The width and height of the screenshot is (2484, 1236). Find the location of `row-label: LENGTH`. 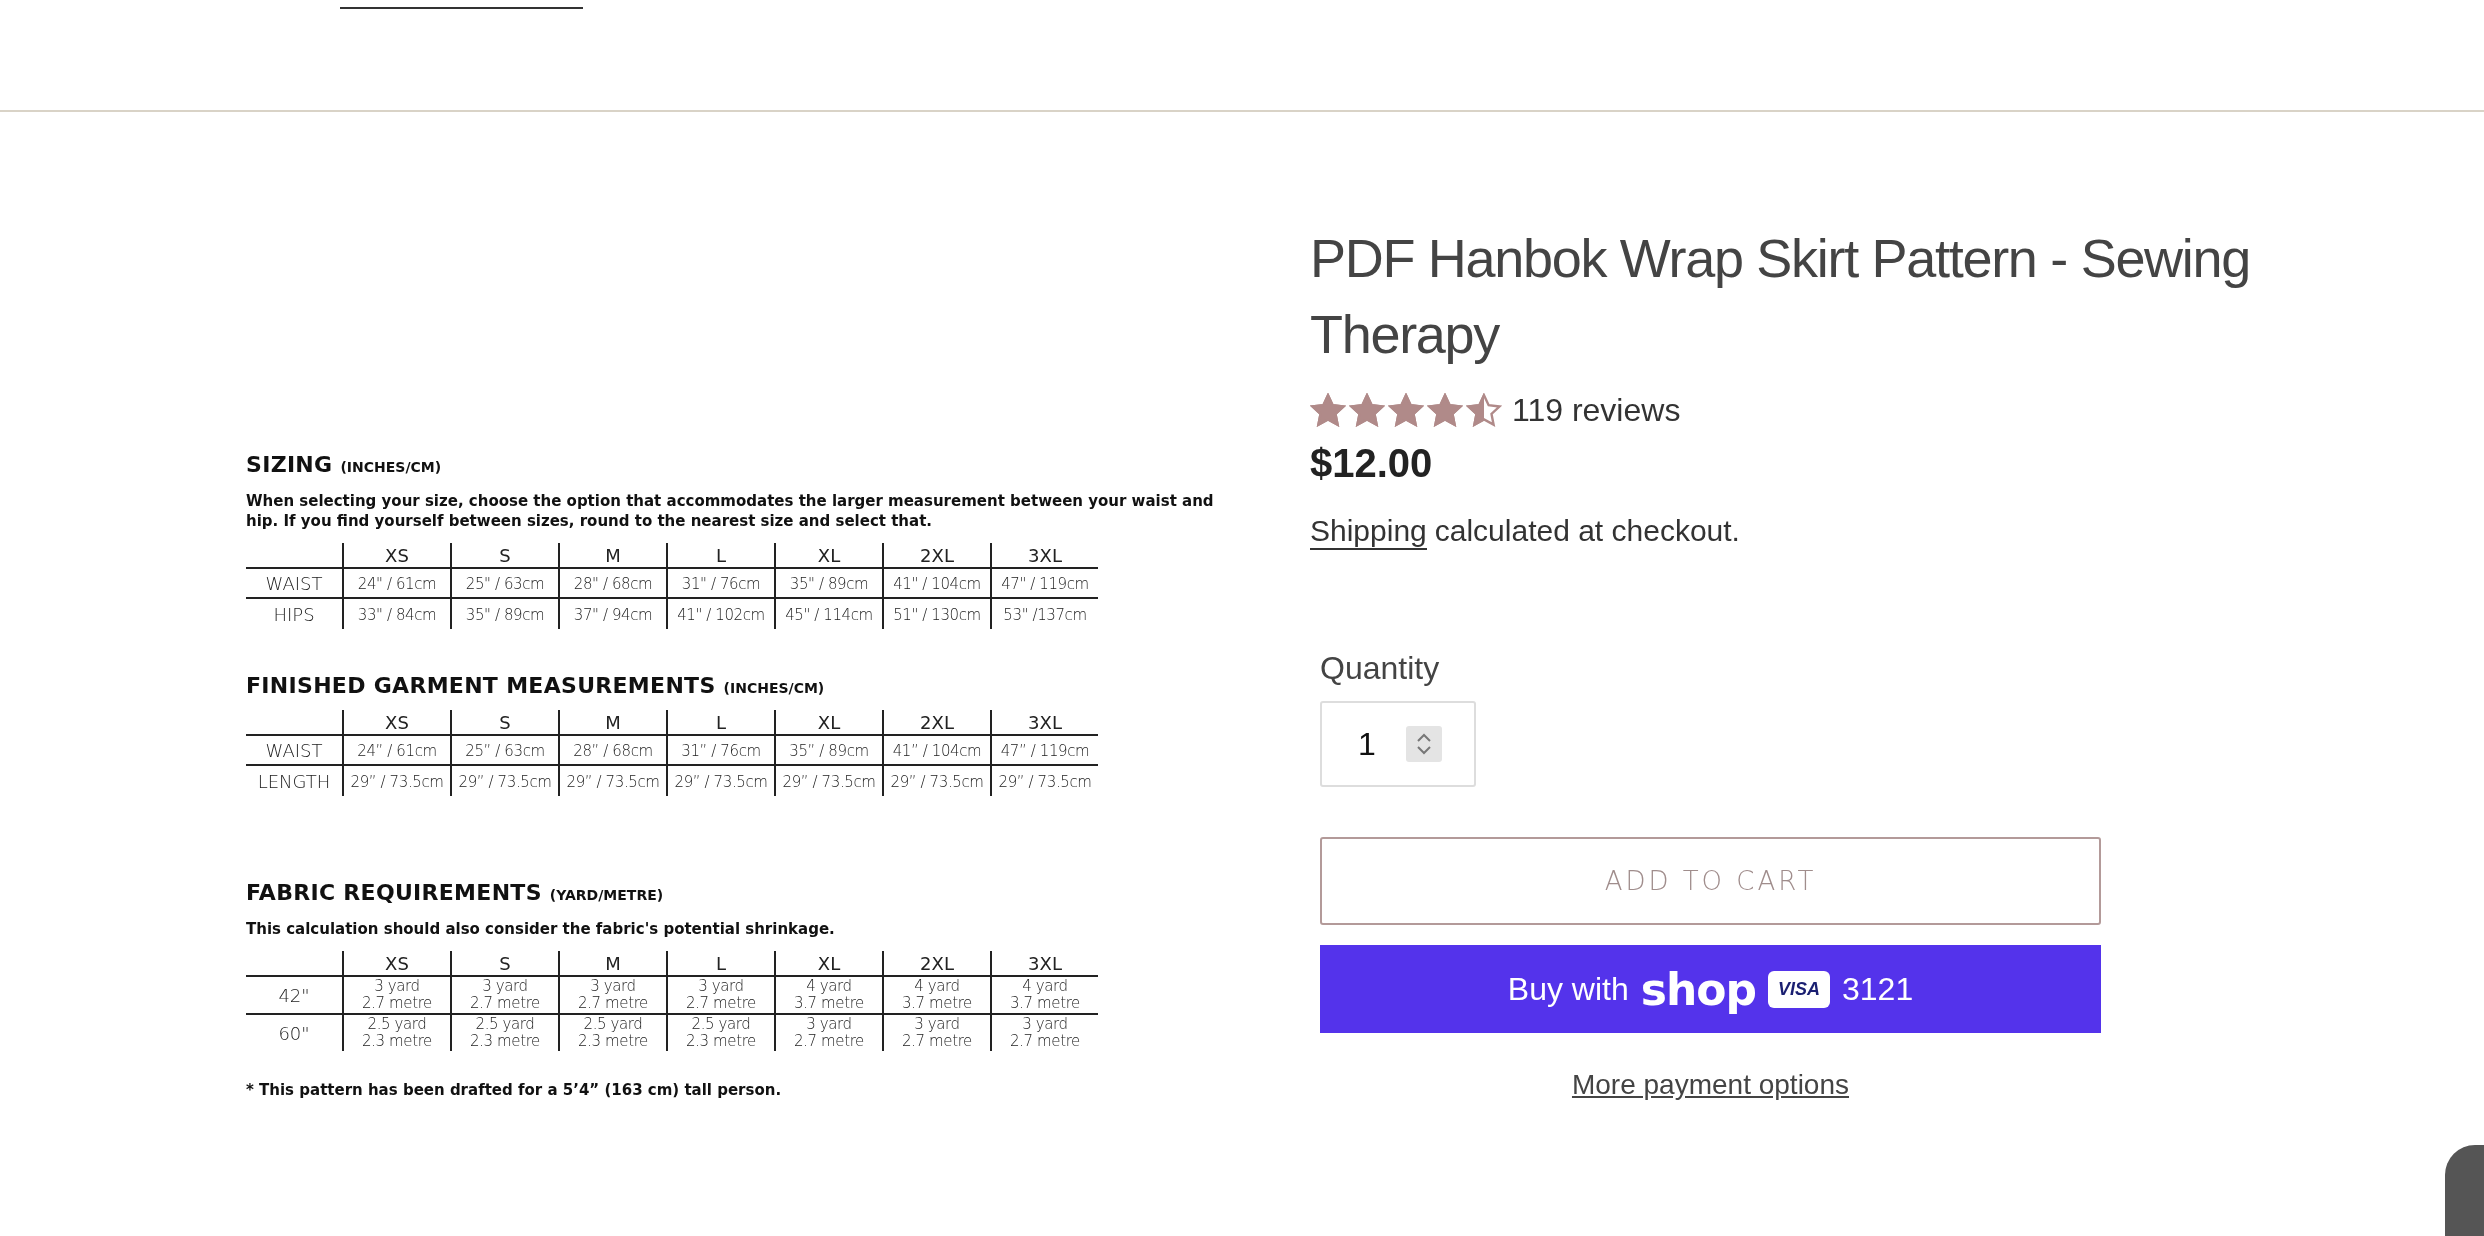

row-label: LENGTH is located at coordinates (294, 781).